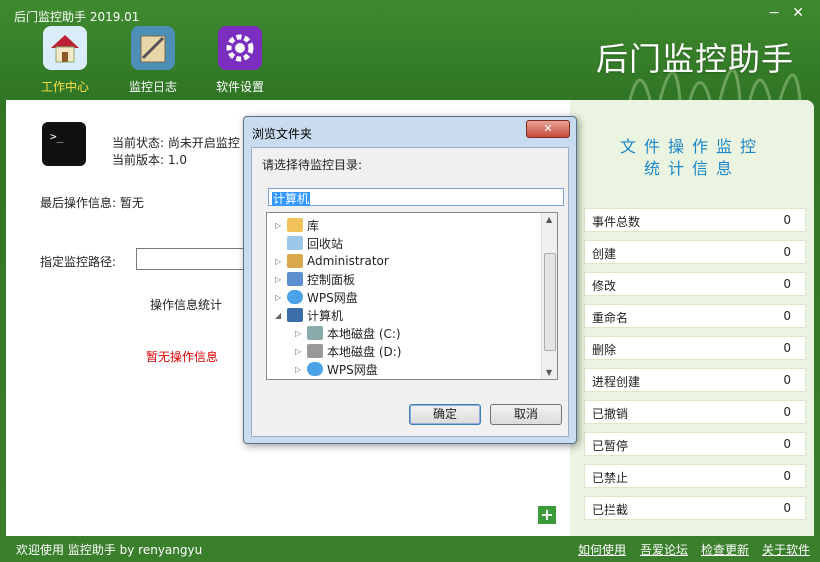 This screenshot has width=820, height=562. I want to click on state-label: 当前状态:, so click(138, 143).